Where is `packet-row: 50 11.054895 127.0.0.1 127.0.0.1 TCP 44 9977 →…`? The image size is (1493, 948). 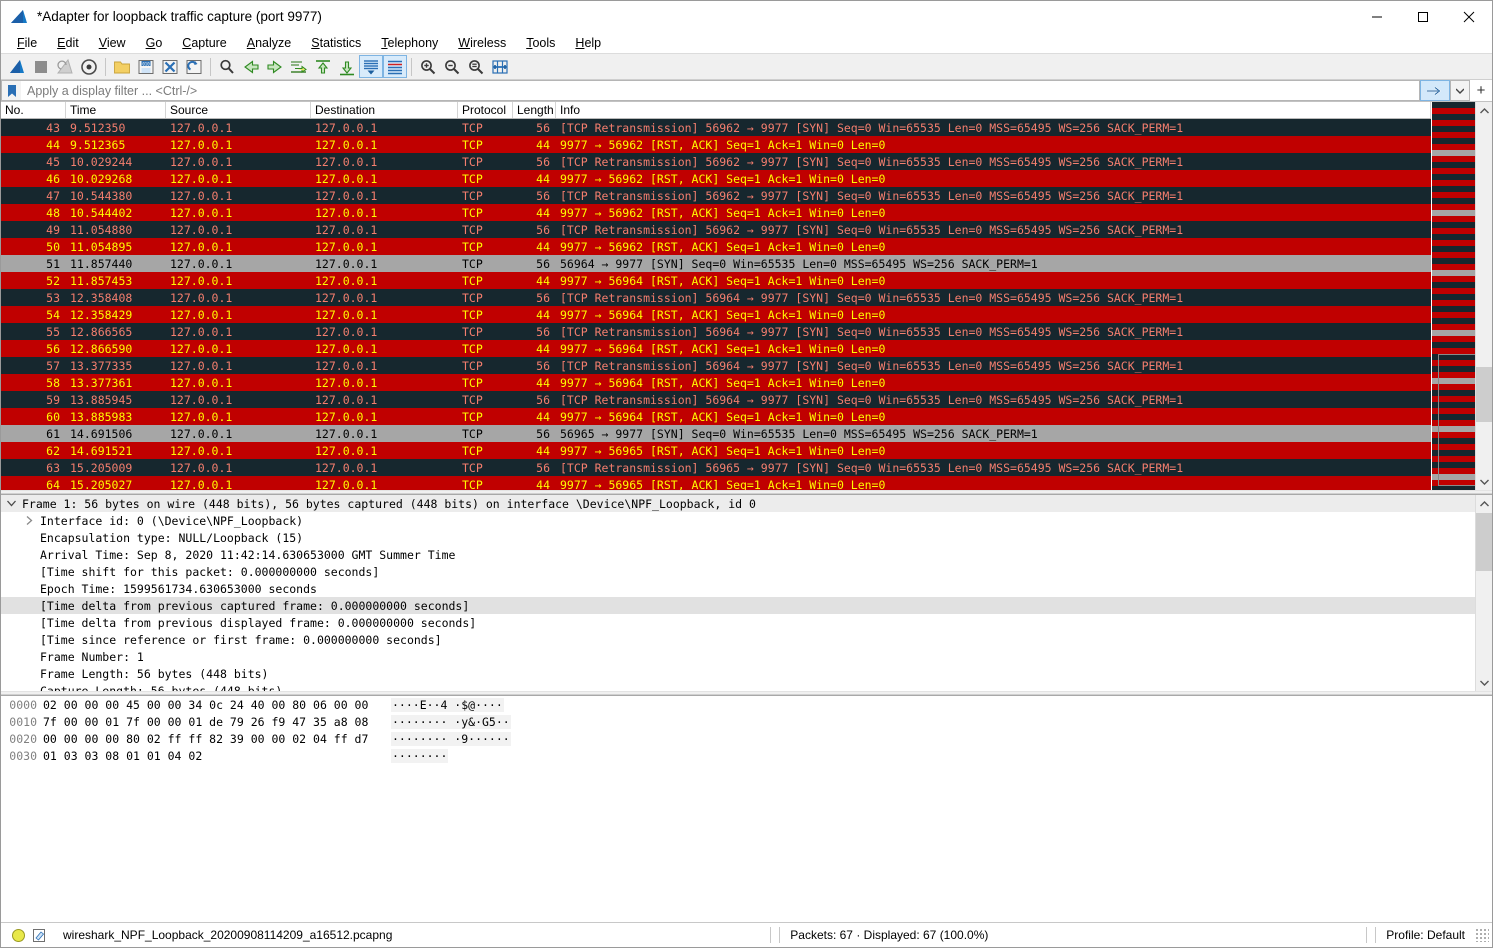 packet-row: 50 11.054895 127.0.0.1 127.0.0.1 TCP 44 9977 →… is located at coordinates (746, 246).